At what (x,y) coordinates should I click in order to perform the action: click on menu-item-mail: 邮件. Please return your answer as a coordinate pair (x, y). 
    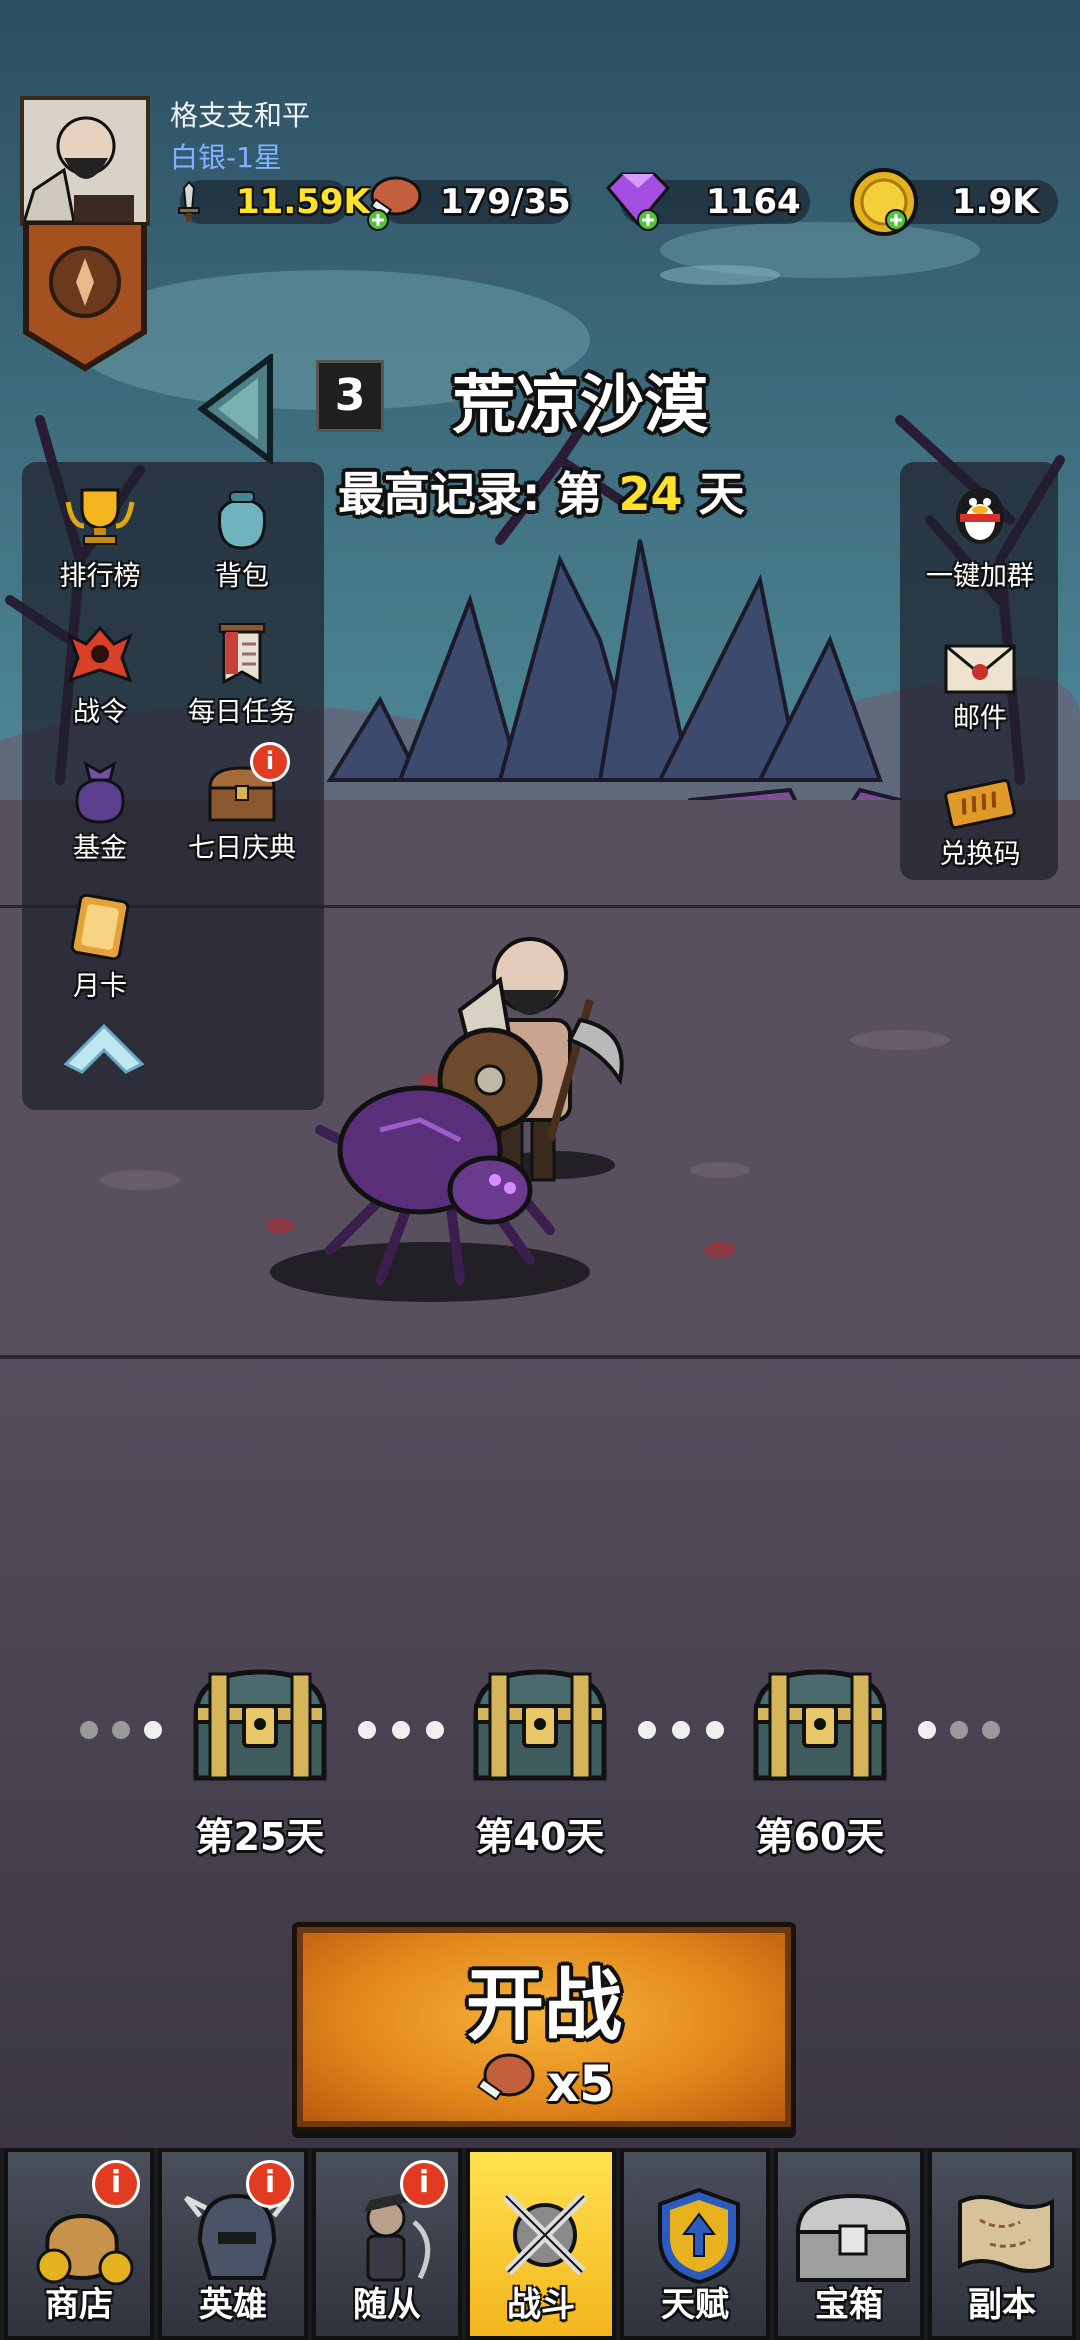
    Looking at the image, I should click on (980, 689).